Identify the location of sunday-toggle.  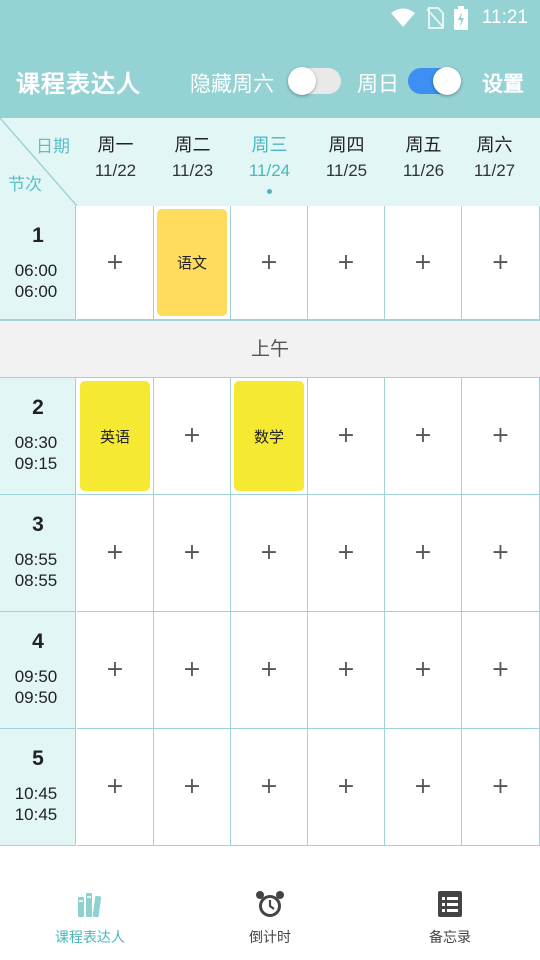
(434, 81).